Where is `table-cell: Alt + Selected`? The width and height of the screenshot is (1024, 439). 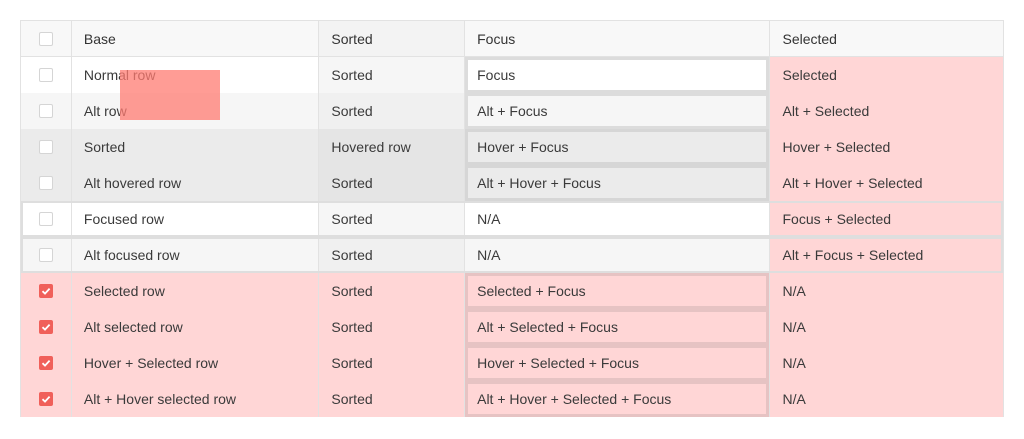
table-cell: Alt + Selected is located at coordinates (887, 111).